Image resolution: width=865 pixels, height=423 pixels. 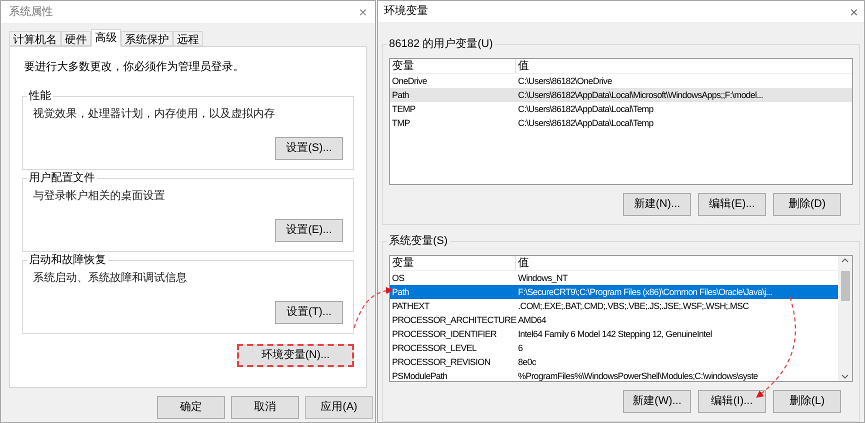 I want to click on dialog-button: 取消, so click(x=265, y=407).